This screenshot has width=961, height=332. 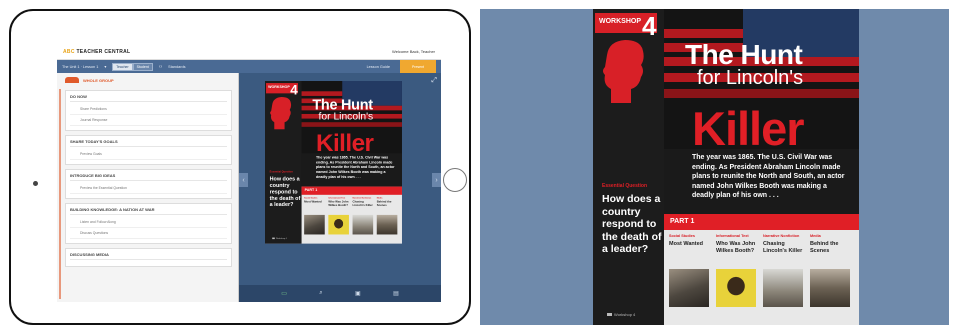 I want to click on present-button: Present, so click(x=418, y=66).